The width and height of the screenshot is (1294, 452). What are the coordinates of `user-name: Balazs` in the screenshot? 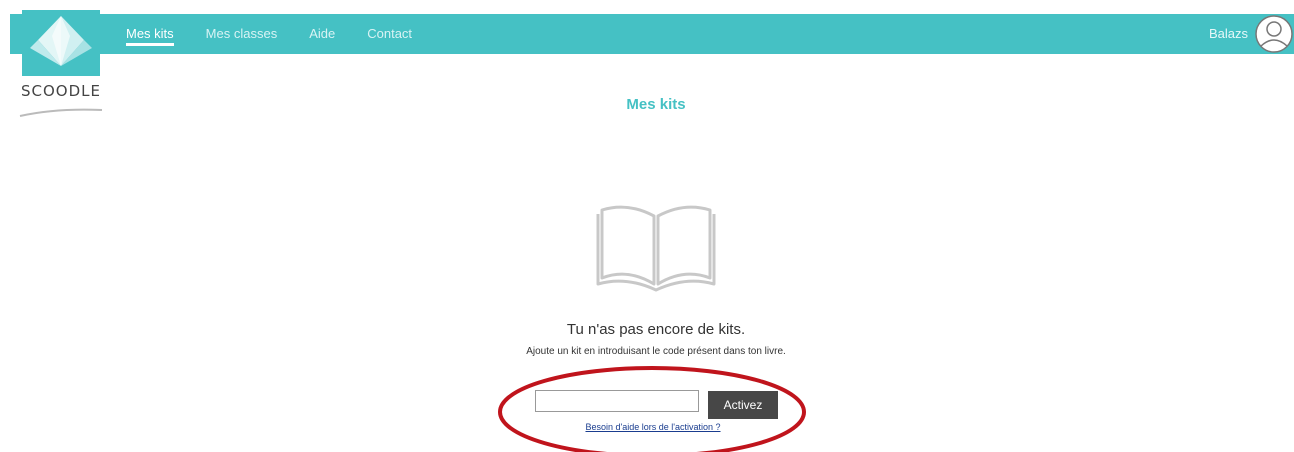 It's located at (1228, 34).